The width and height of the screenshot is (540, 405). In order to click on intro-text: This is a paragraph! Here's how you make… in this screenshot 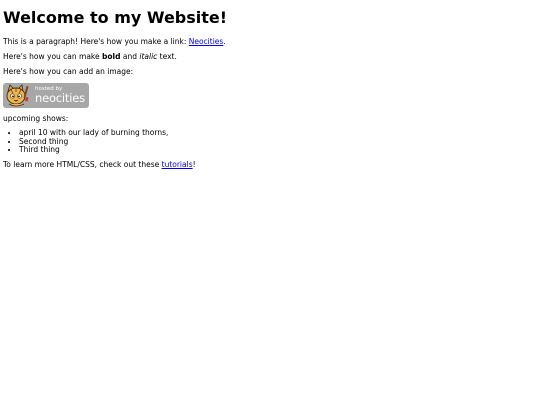, I will do `click(96, 41)`.